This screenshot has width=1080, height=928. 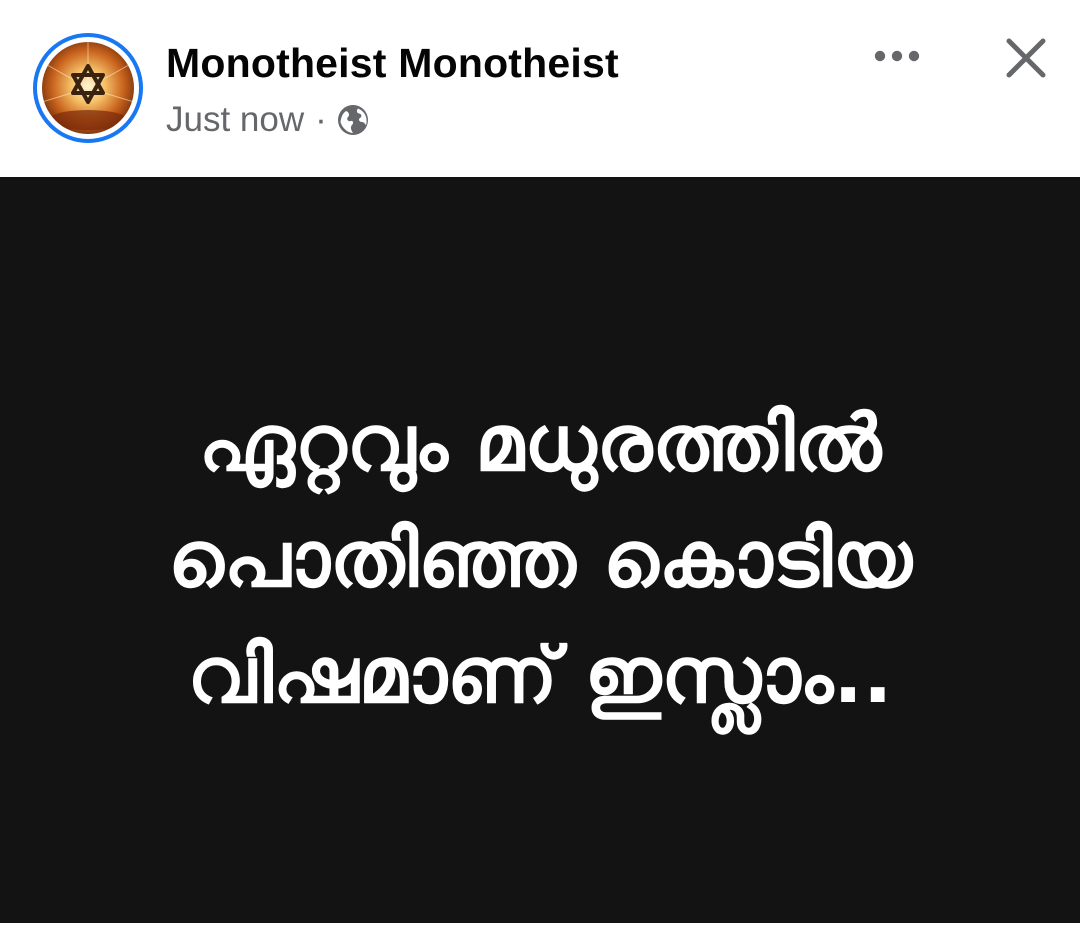 What do you see at coordinates (540, 925) in the screenshot?
I see `post-footer-divider` at bounding box center [540, 925].